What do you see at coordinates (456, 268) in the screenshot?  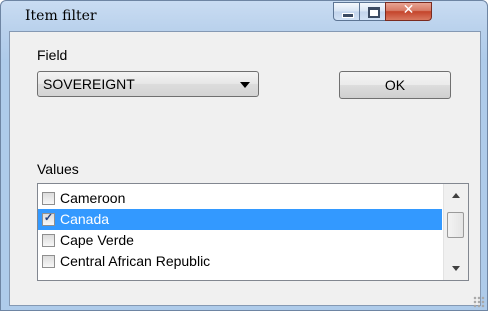 I see `scroll-down-icon` at bounding box center [456, 268].